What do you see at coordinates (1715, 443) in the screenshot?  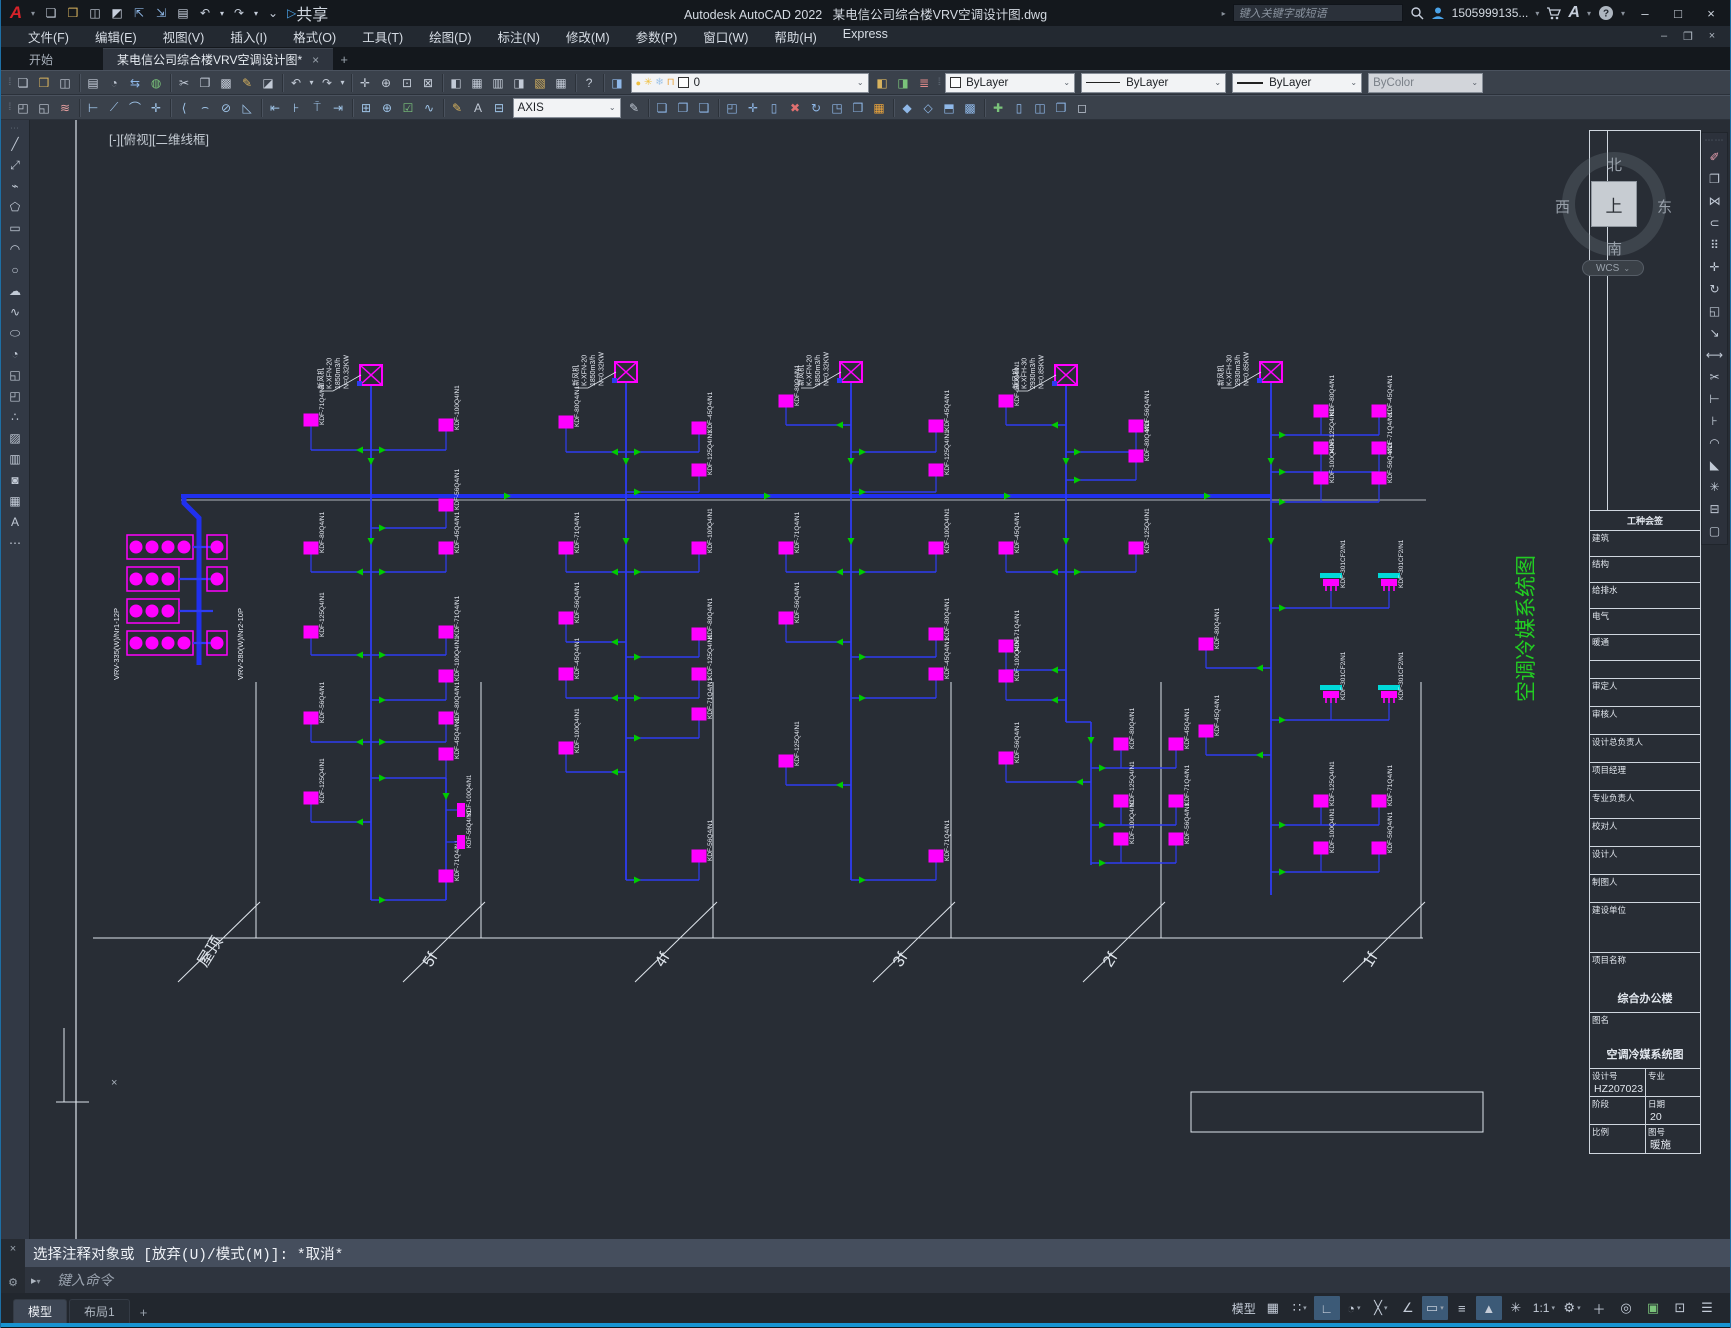 I see `fillet-icon: ◠` at bounding box center [1715, 443].